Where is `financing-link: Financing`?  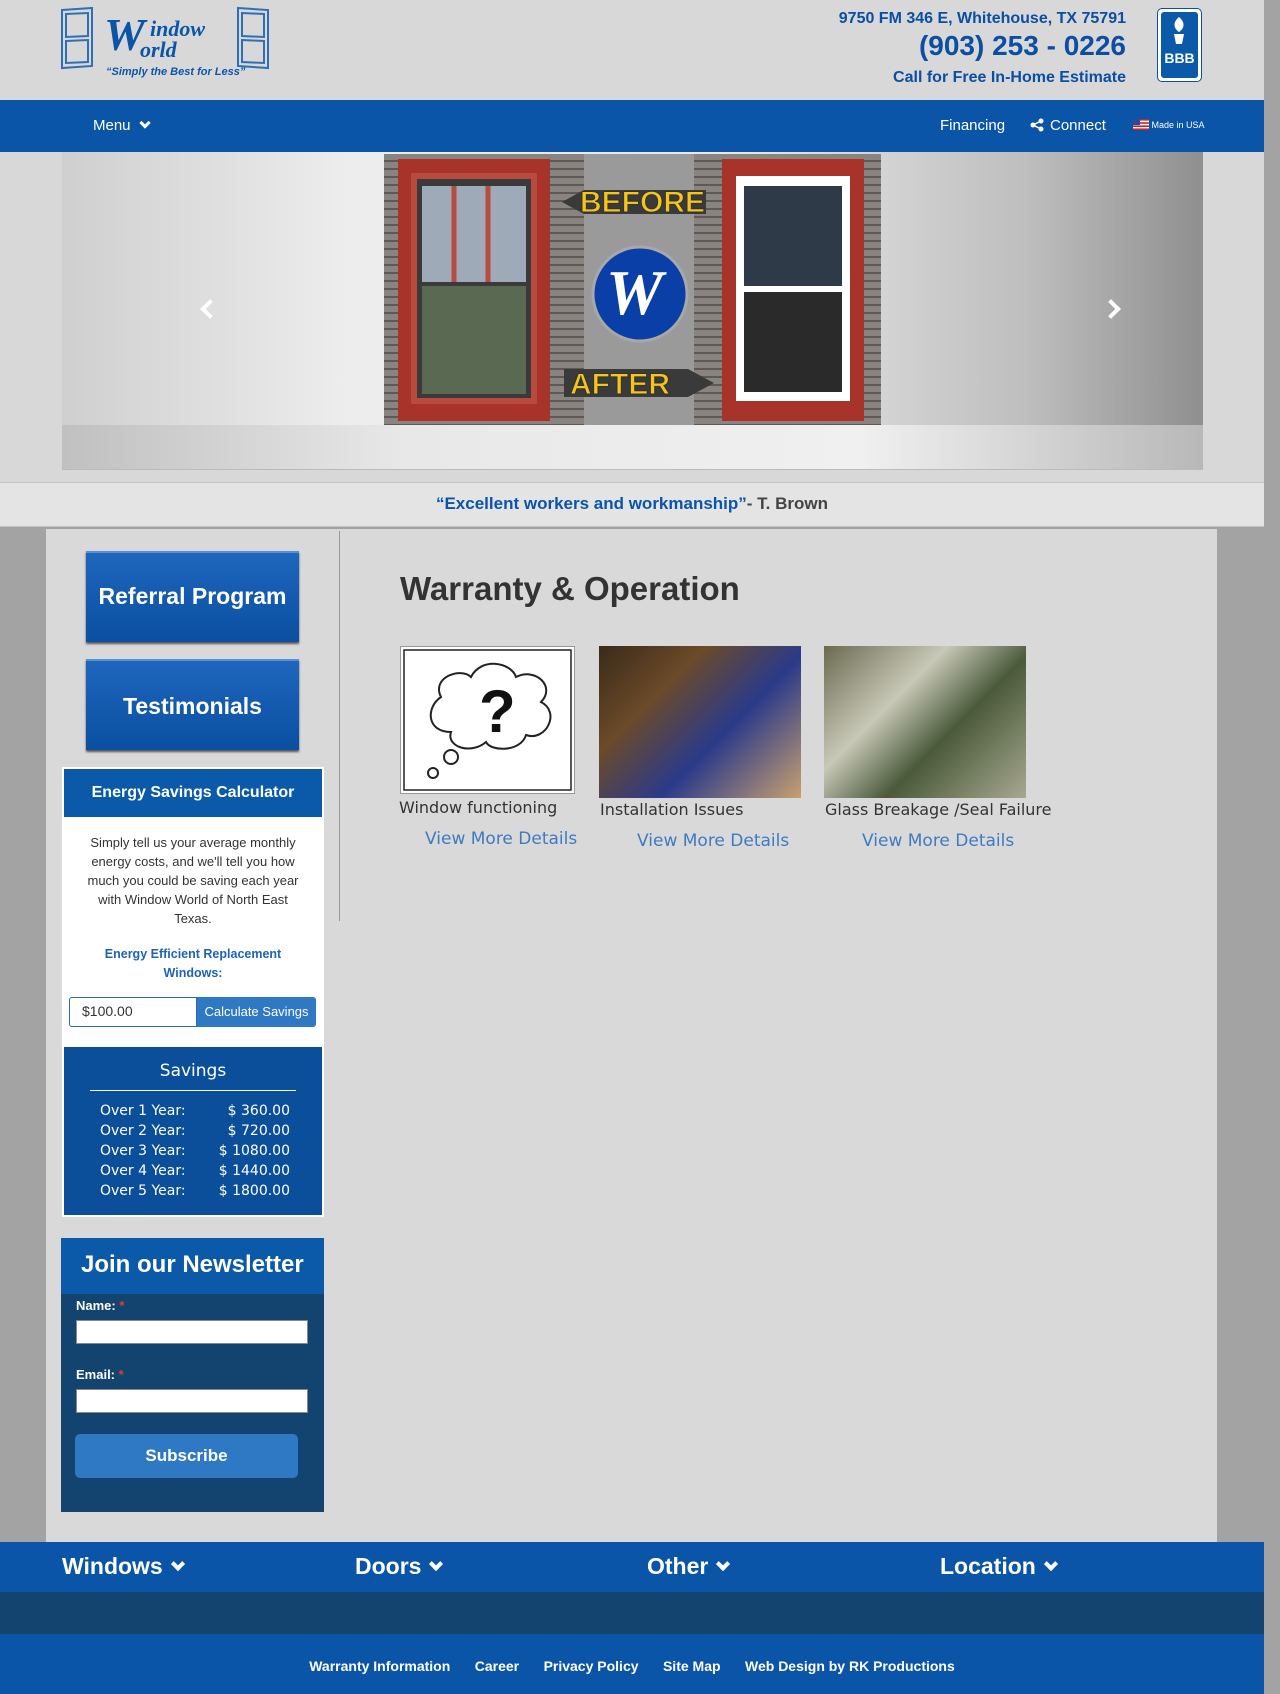 financing-link: Financing is located at coordinates (972, 125).